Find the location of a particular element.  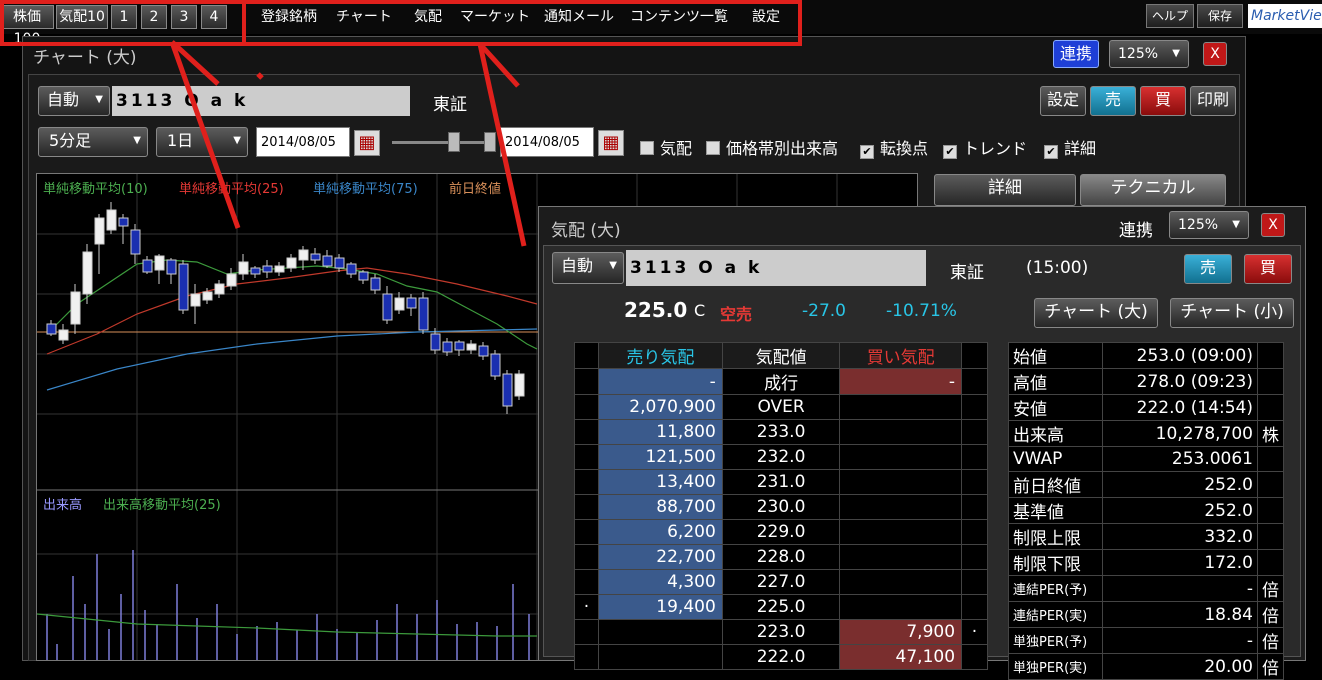

info-unit: 株 is located at coordinates (1270, 433).